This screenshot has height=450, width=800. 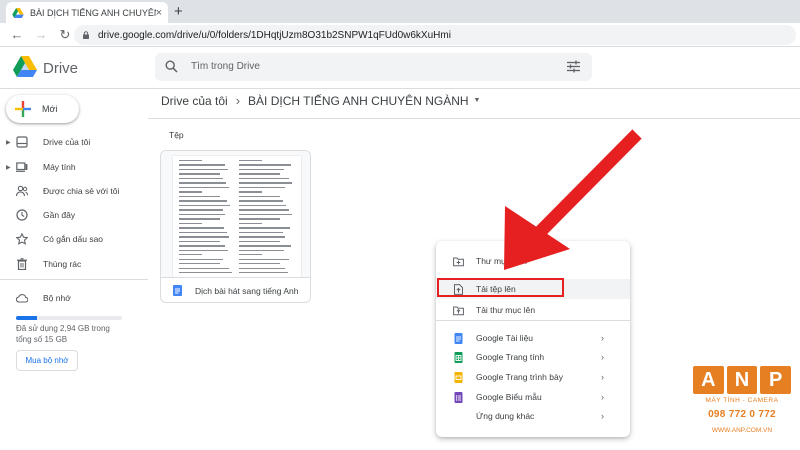 What do you see at coordinates (69, 318) in the screenshot?
I see `storage-progress-bar` at bounding box center [69, 318].